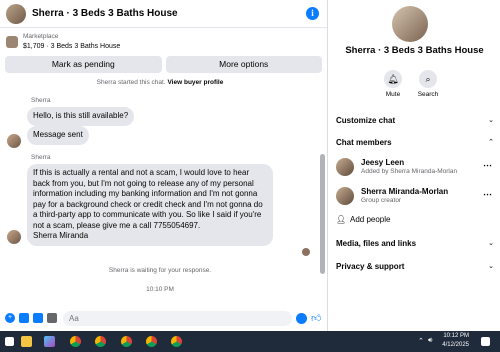 This screenshot has width=500, height=352. What do you see at coordinates (485, 341) in the screenshot?
I see `notifications-icon` at bounding box center [485, 341].